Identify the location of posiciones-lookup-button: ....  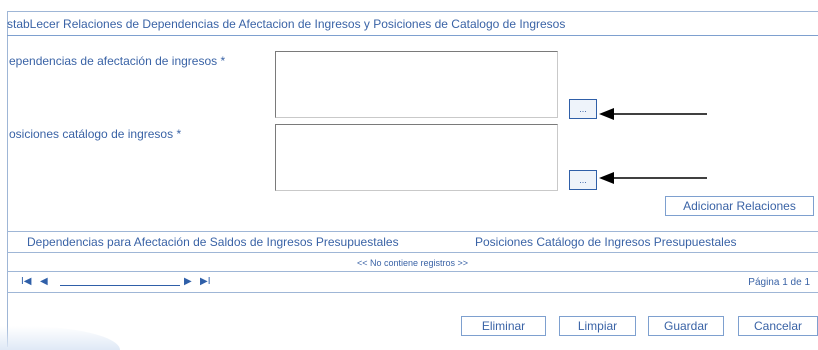
(583, 180).